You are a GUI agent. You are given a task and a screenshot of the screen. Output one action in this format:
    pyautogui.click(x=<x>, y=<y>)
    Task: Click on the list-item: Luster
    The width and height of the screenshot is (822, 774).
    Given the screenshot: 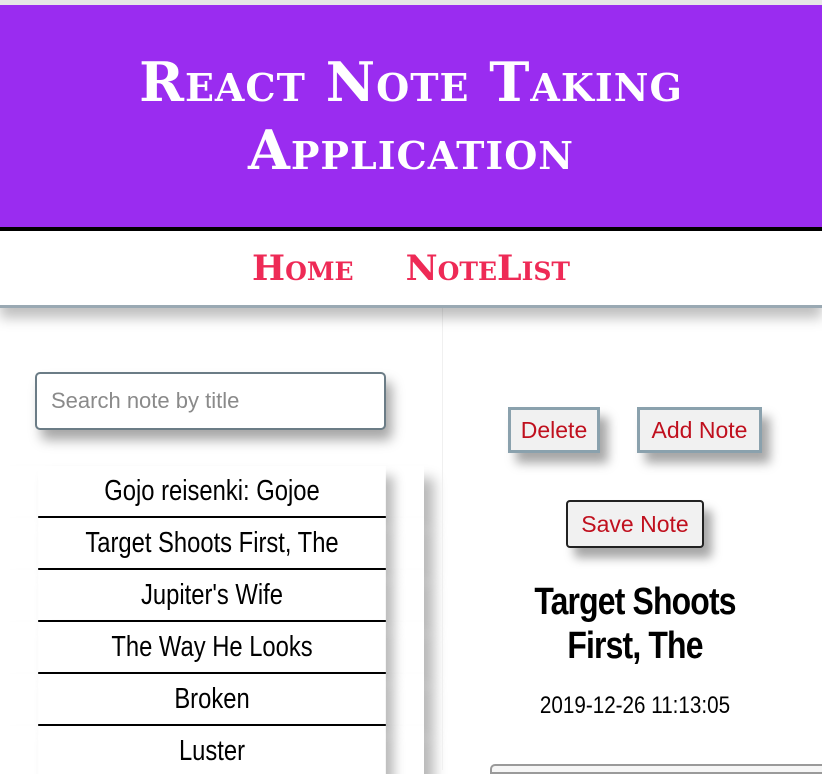 What is the action you would take?
    pyautogui.click(x=212, y=750)
    